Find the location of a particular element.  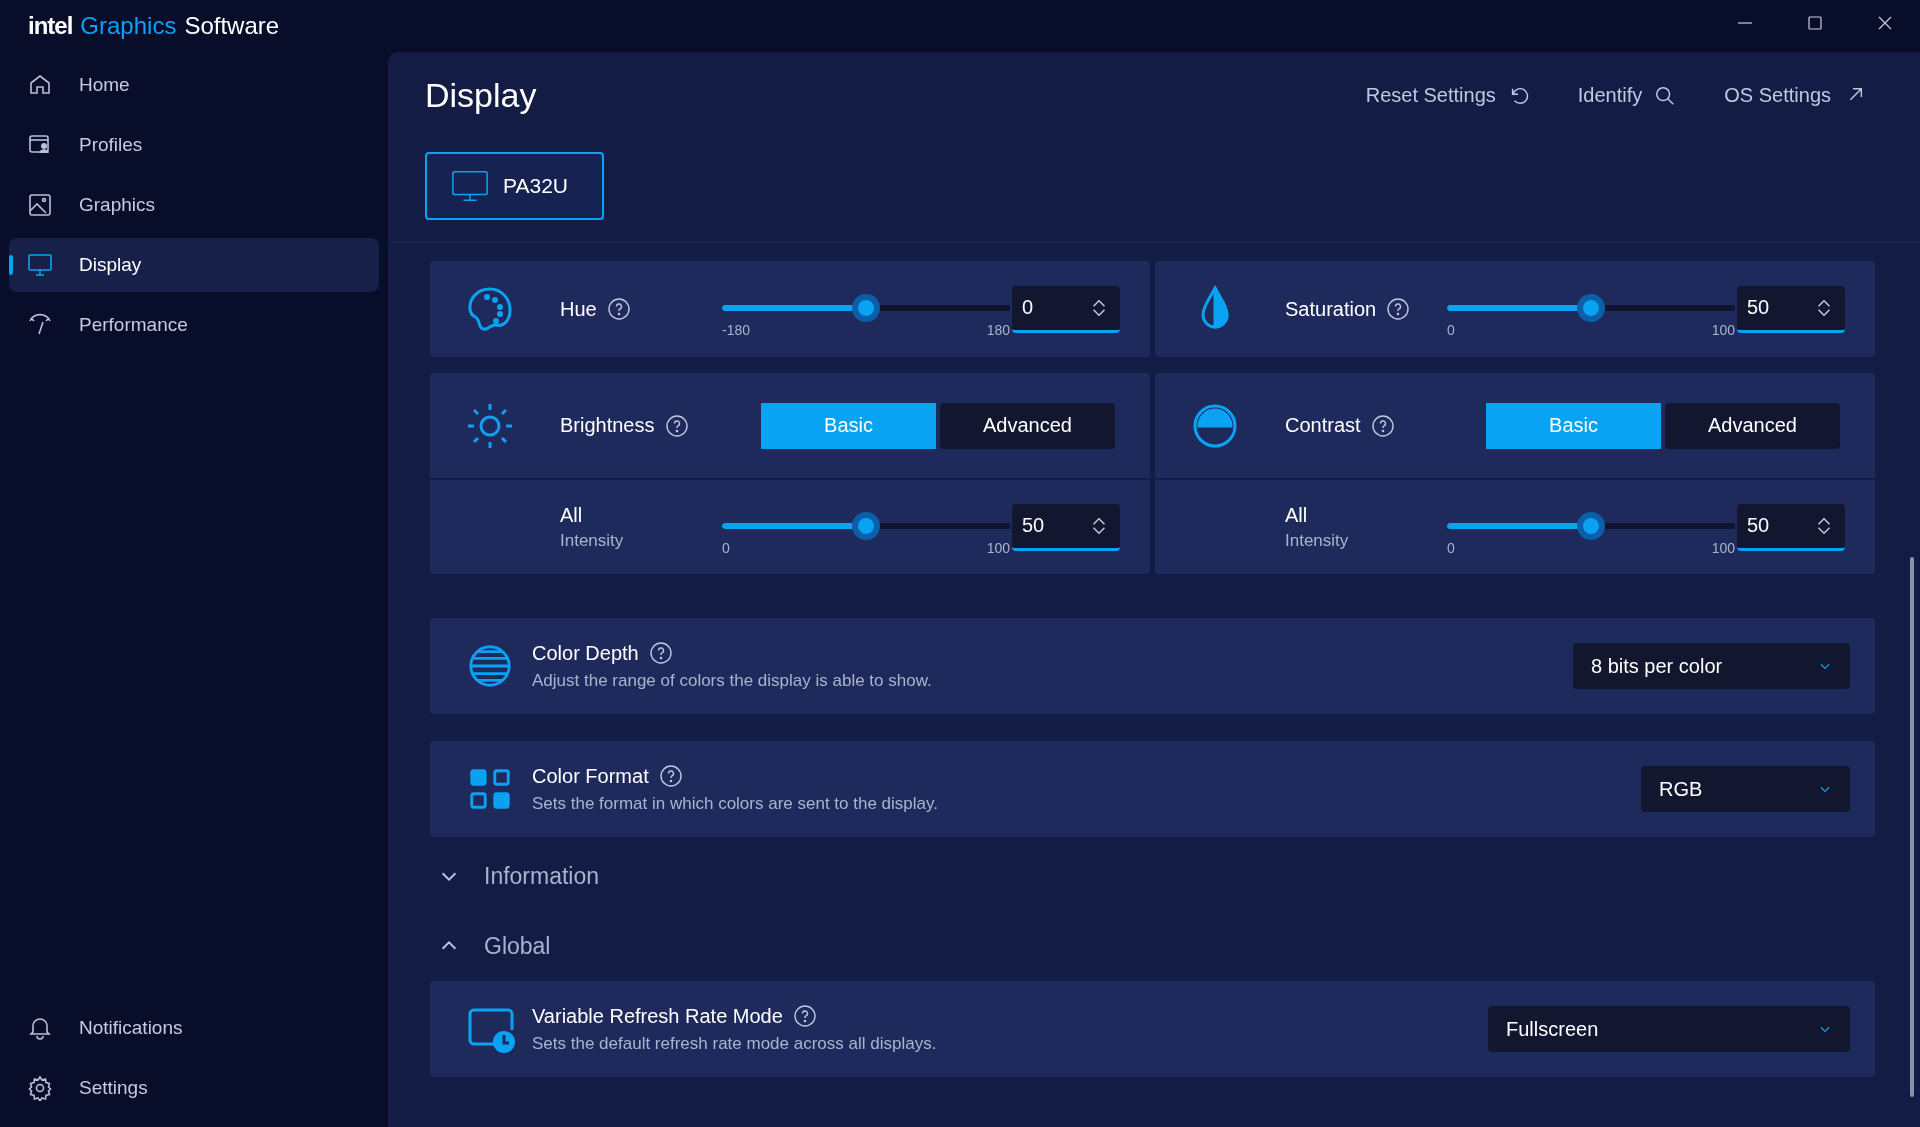

setting-description: Adjust the range of colors the display is able to show. is located at coordinates (732, 681).